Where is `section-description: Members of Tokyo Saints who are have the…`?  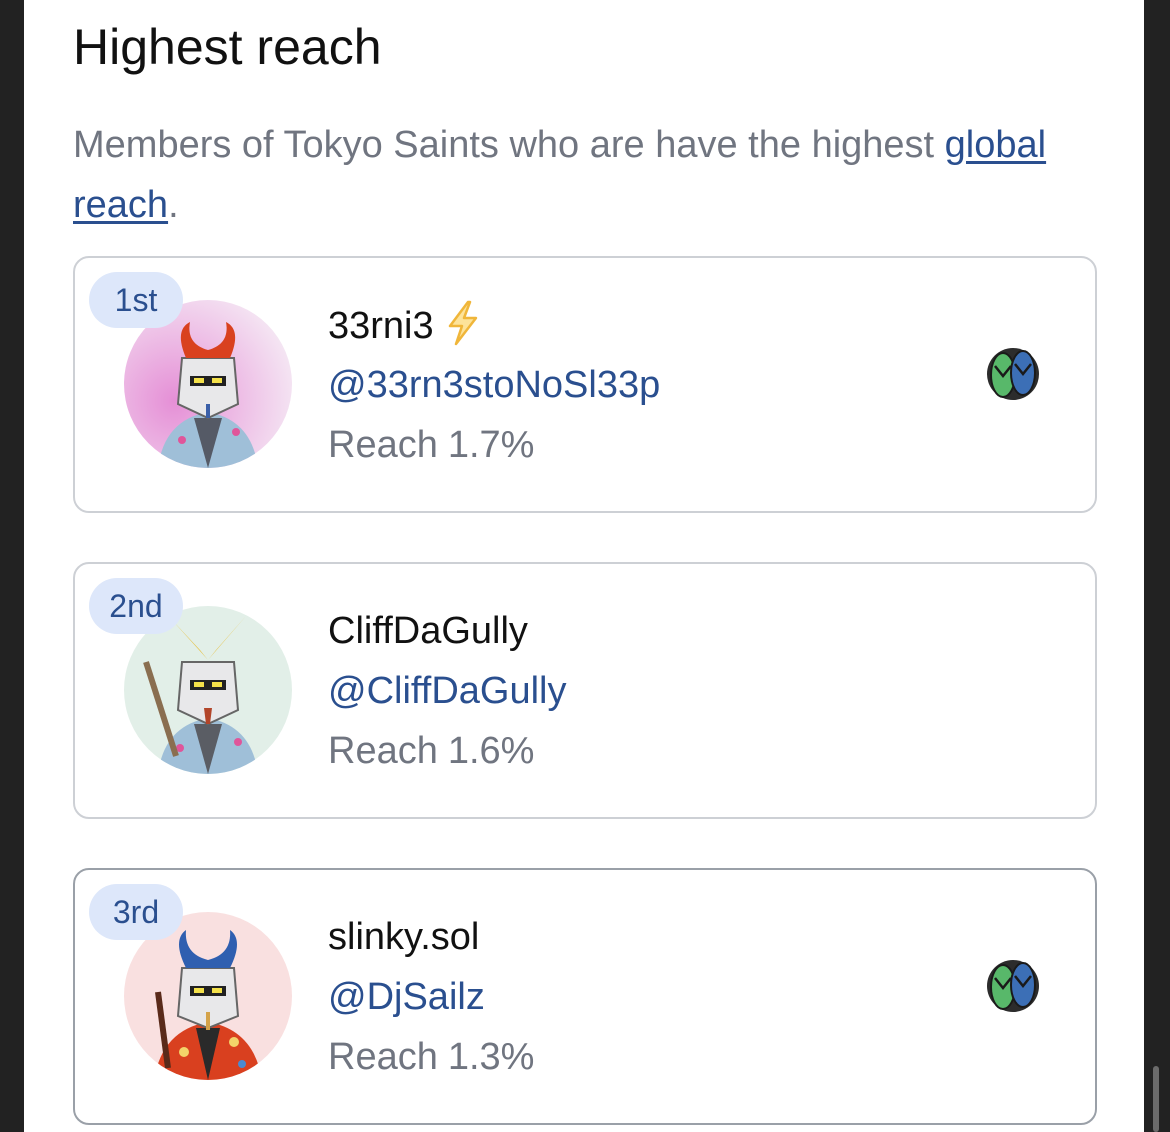 section-description: Members of Tokyo Saints who are have the… is located at coordinates (573, 175).